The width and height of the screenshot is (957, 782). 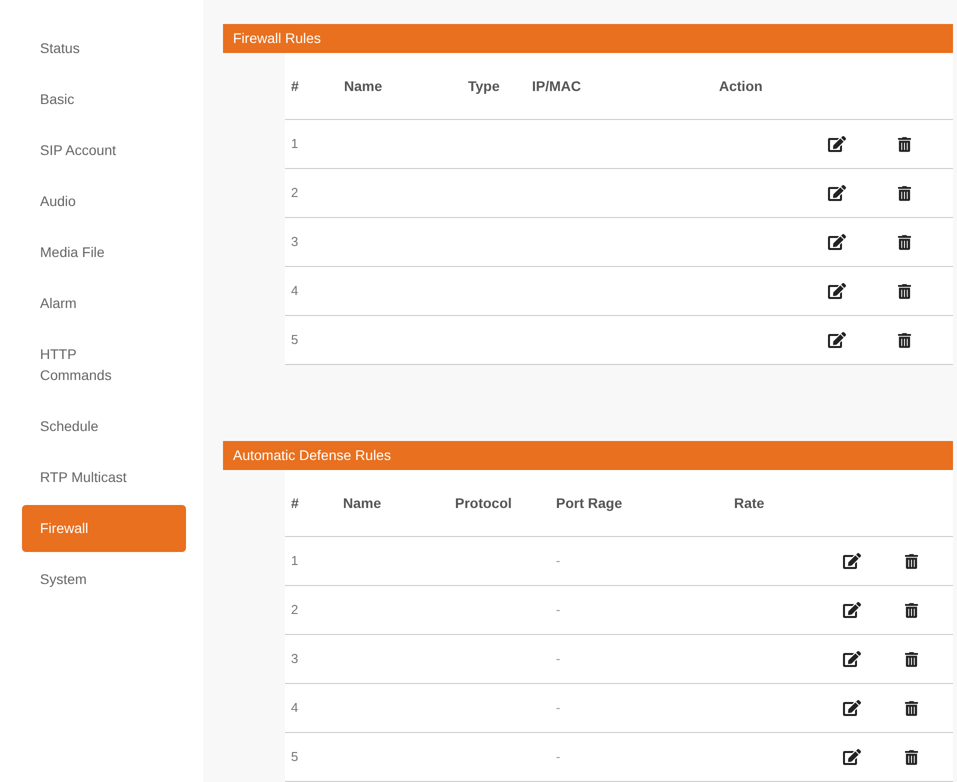 What do you see at coordinates (104, 426) in the screenshot?
I see `sidebar-item: Schedule` at bounding box center [104, 426].